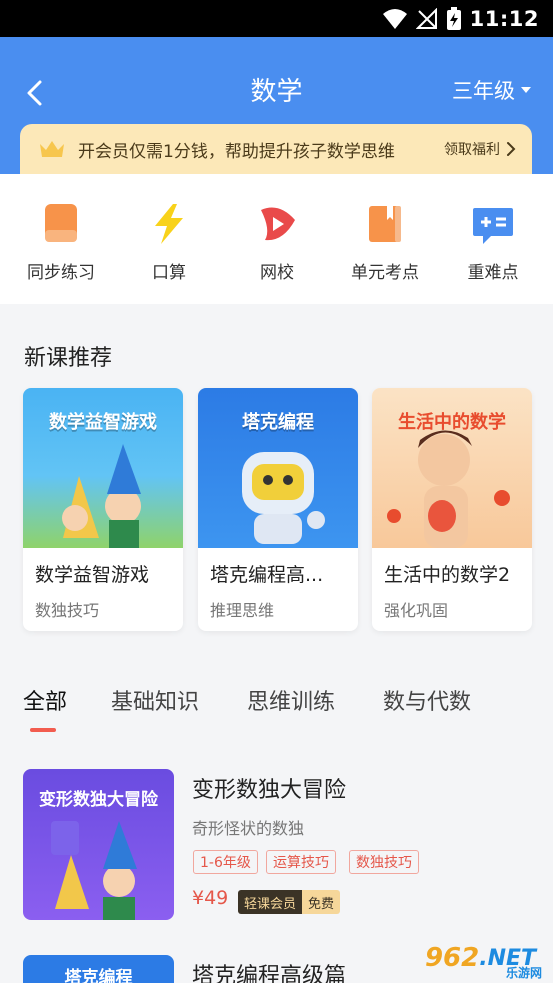 This screenshot has height=983, width=553. What do you see at coordinates (277, 273) in the screenshot?
I see `quick-link-label: 网校` at bounding box center [277, 273].